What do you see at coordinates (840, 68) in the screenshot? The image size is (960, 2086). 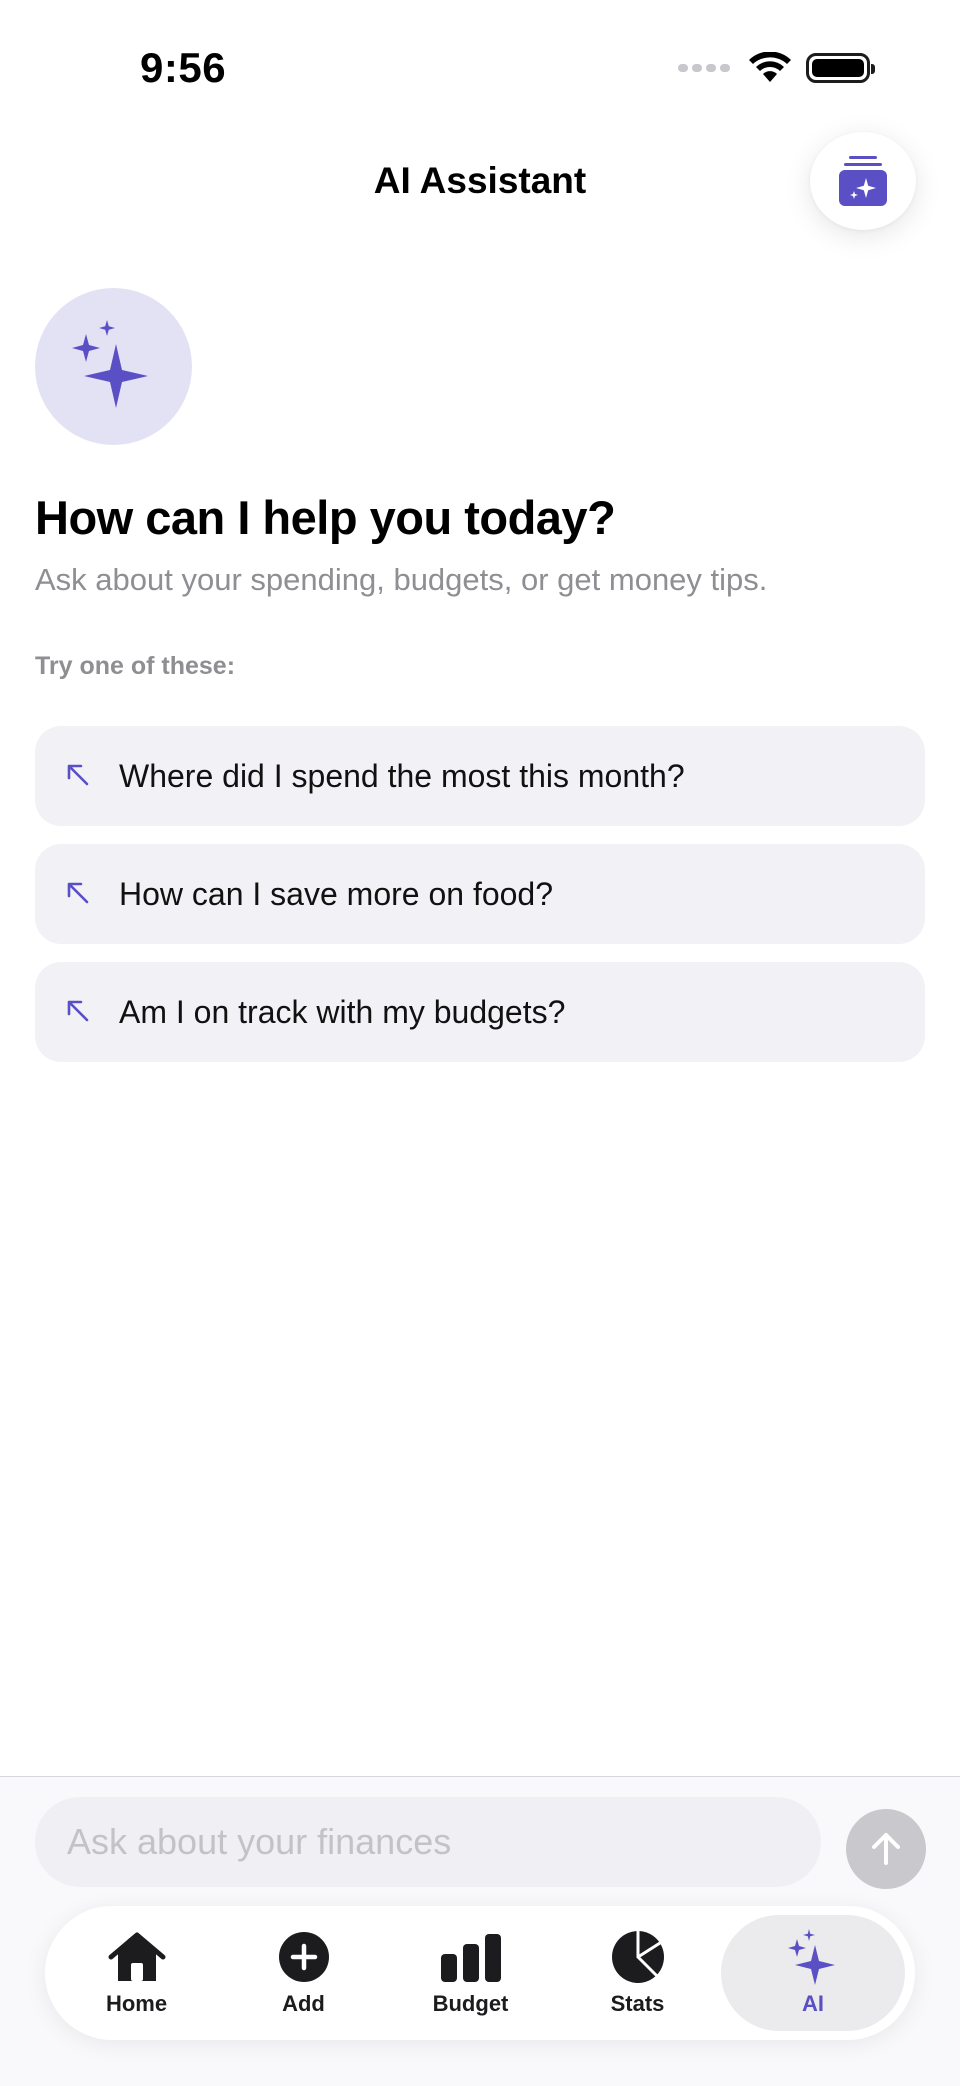 I see `battery-icon` at bounding box center [840, 68].